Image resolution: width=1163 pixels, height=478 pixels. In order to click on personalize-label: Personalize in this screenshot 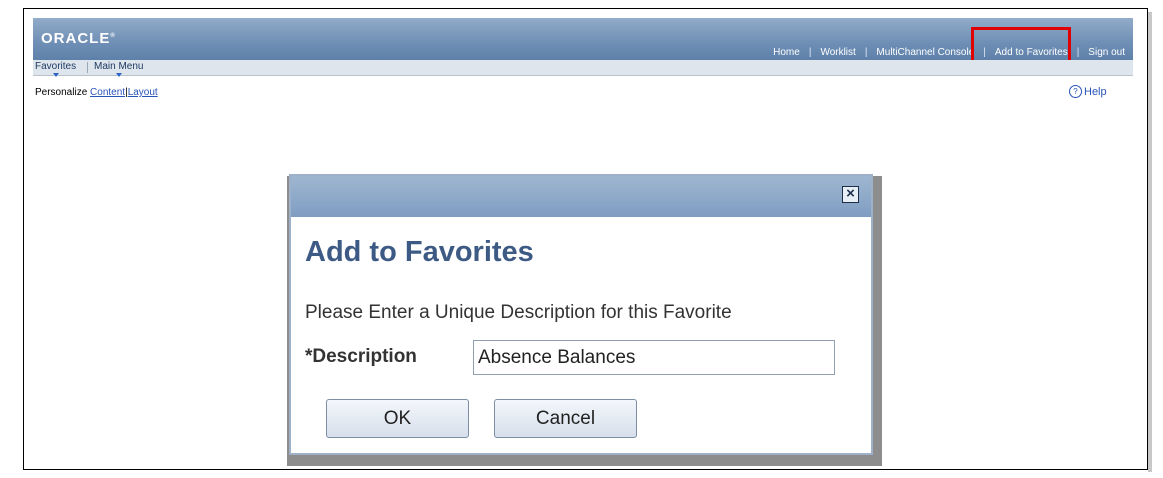, I will do `click(61, 92)`.